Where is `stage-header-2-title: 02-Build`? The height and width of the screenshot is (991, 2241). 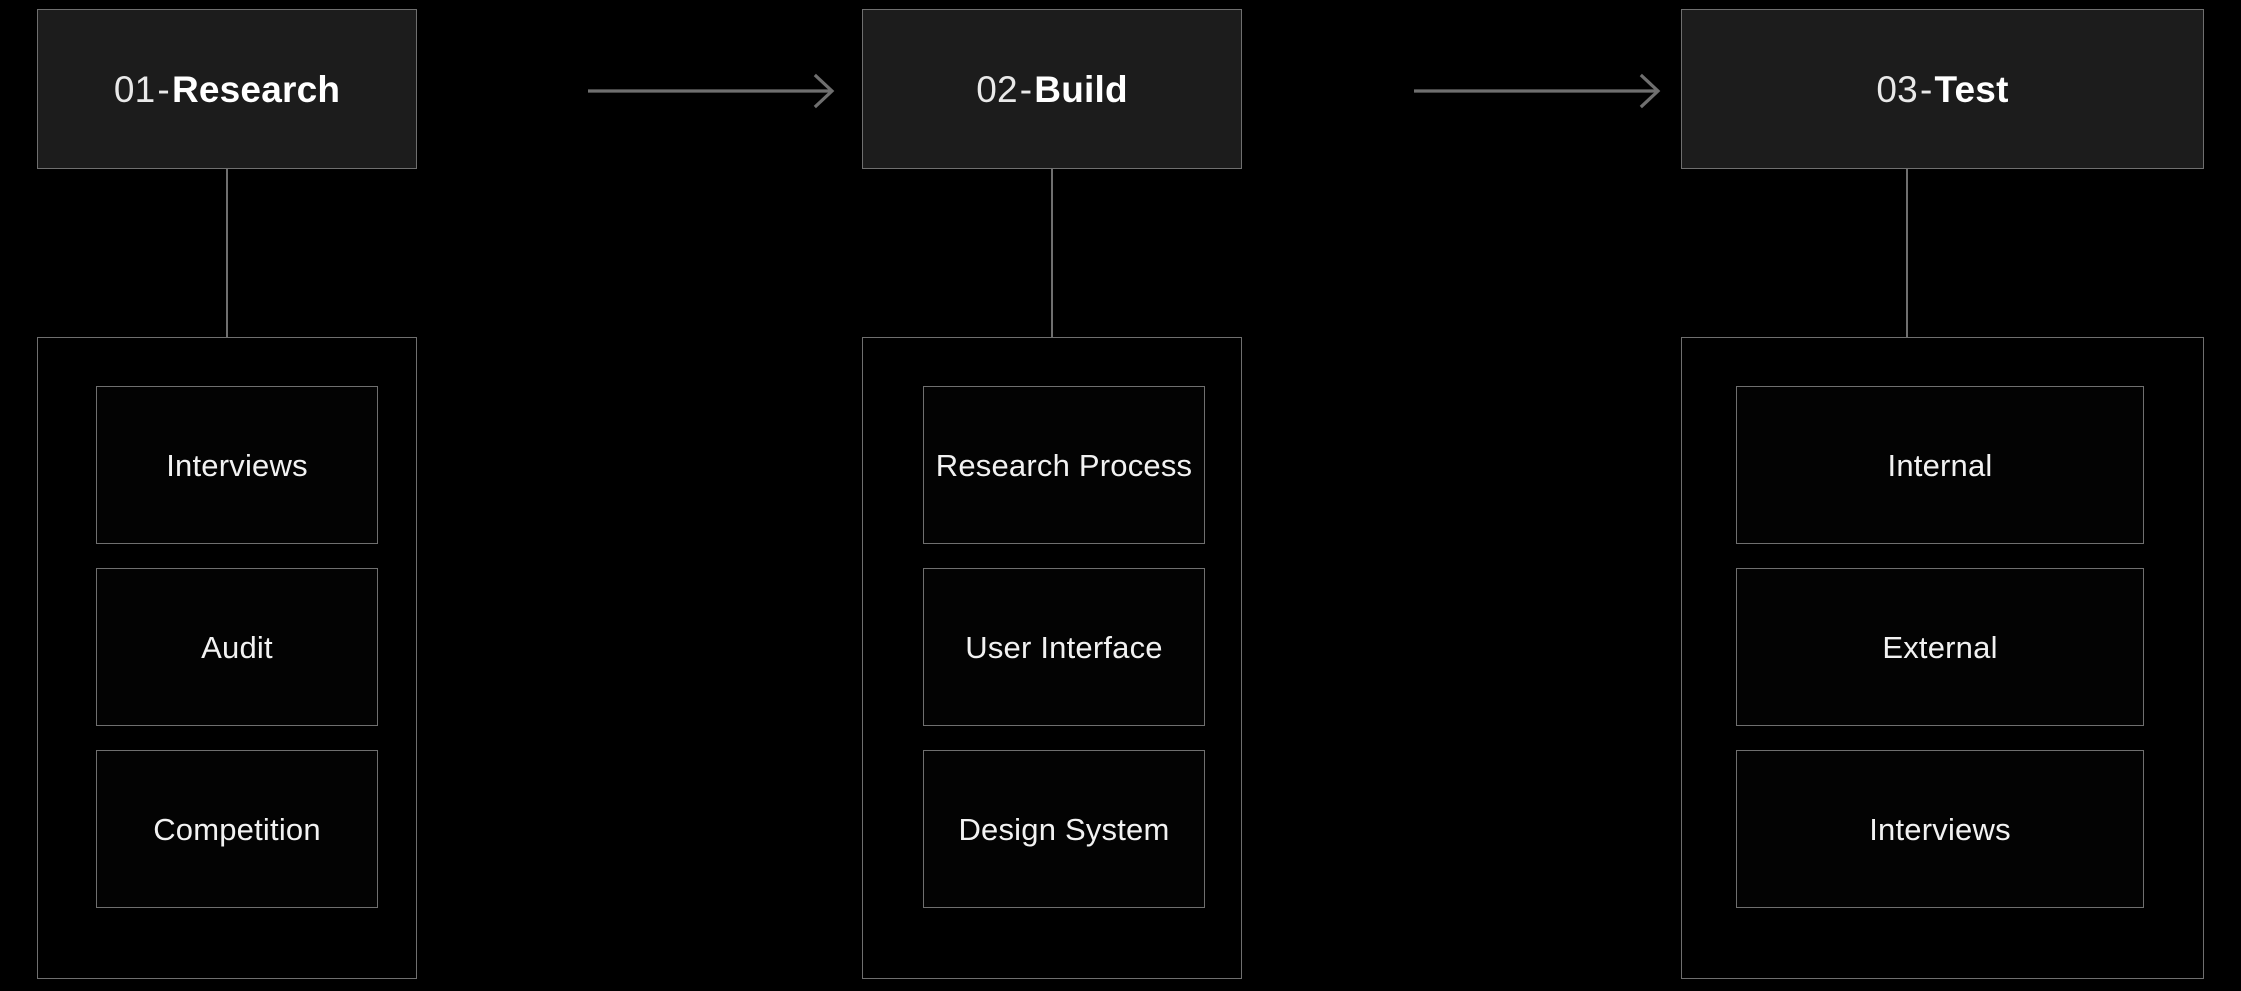
stage-header-2-title: 02-Build is located at coordinates (1052, 89).